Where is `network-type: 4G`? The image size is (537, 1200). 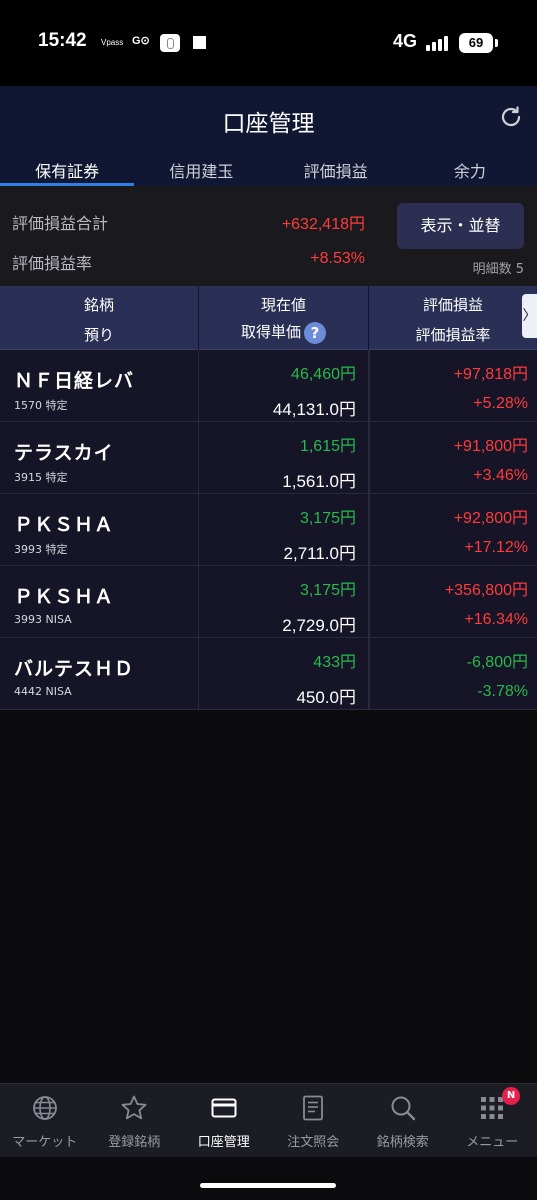
network-type: 4G is located at coordinates (405, 41).